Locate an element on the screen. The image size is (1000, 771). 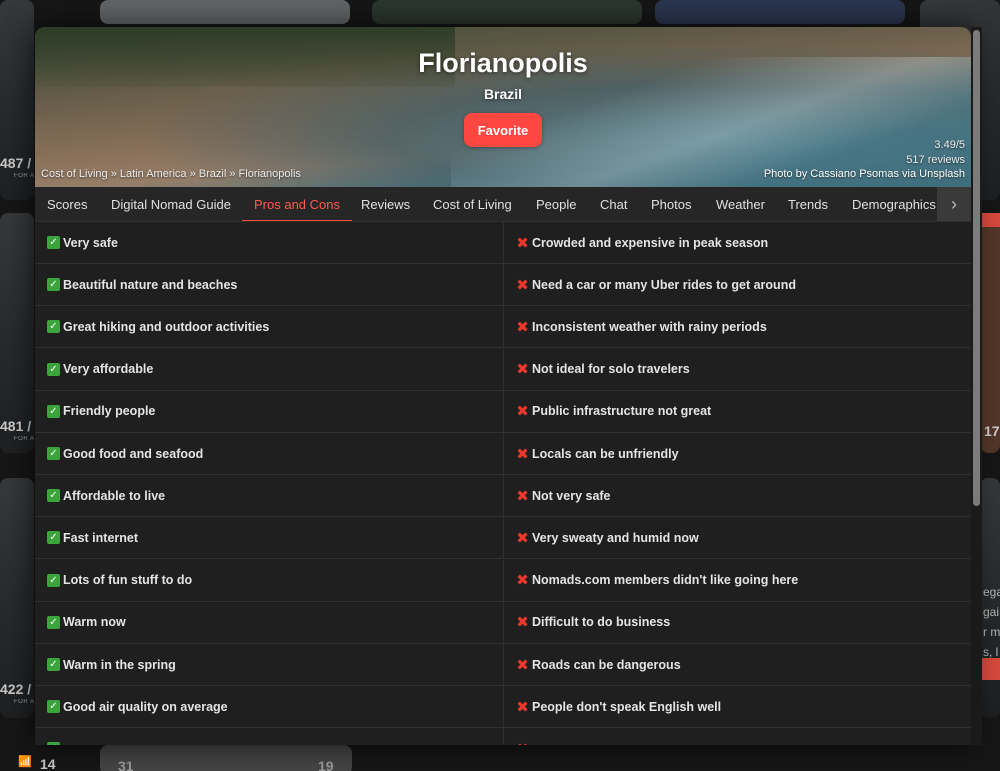
pro-text: Great hiking and outdoor activities is located at coordinates (166, 326).